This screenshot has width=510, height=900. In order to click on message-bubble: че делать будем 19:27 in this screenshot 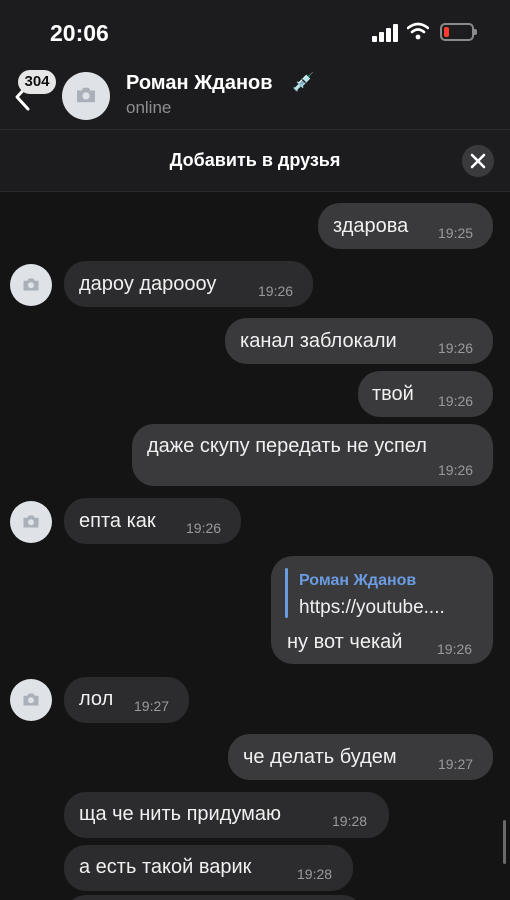, I will do `click(360, 757)`.